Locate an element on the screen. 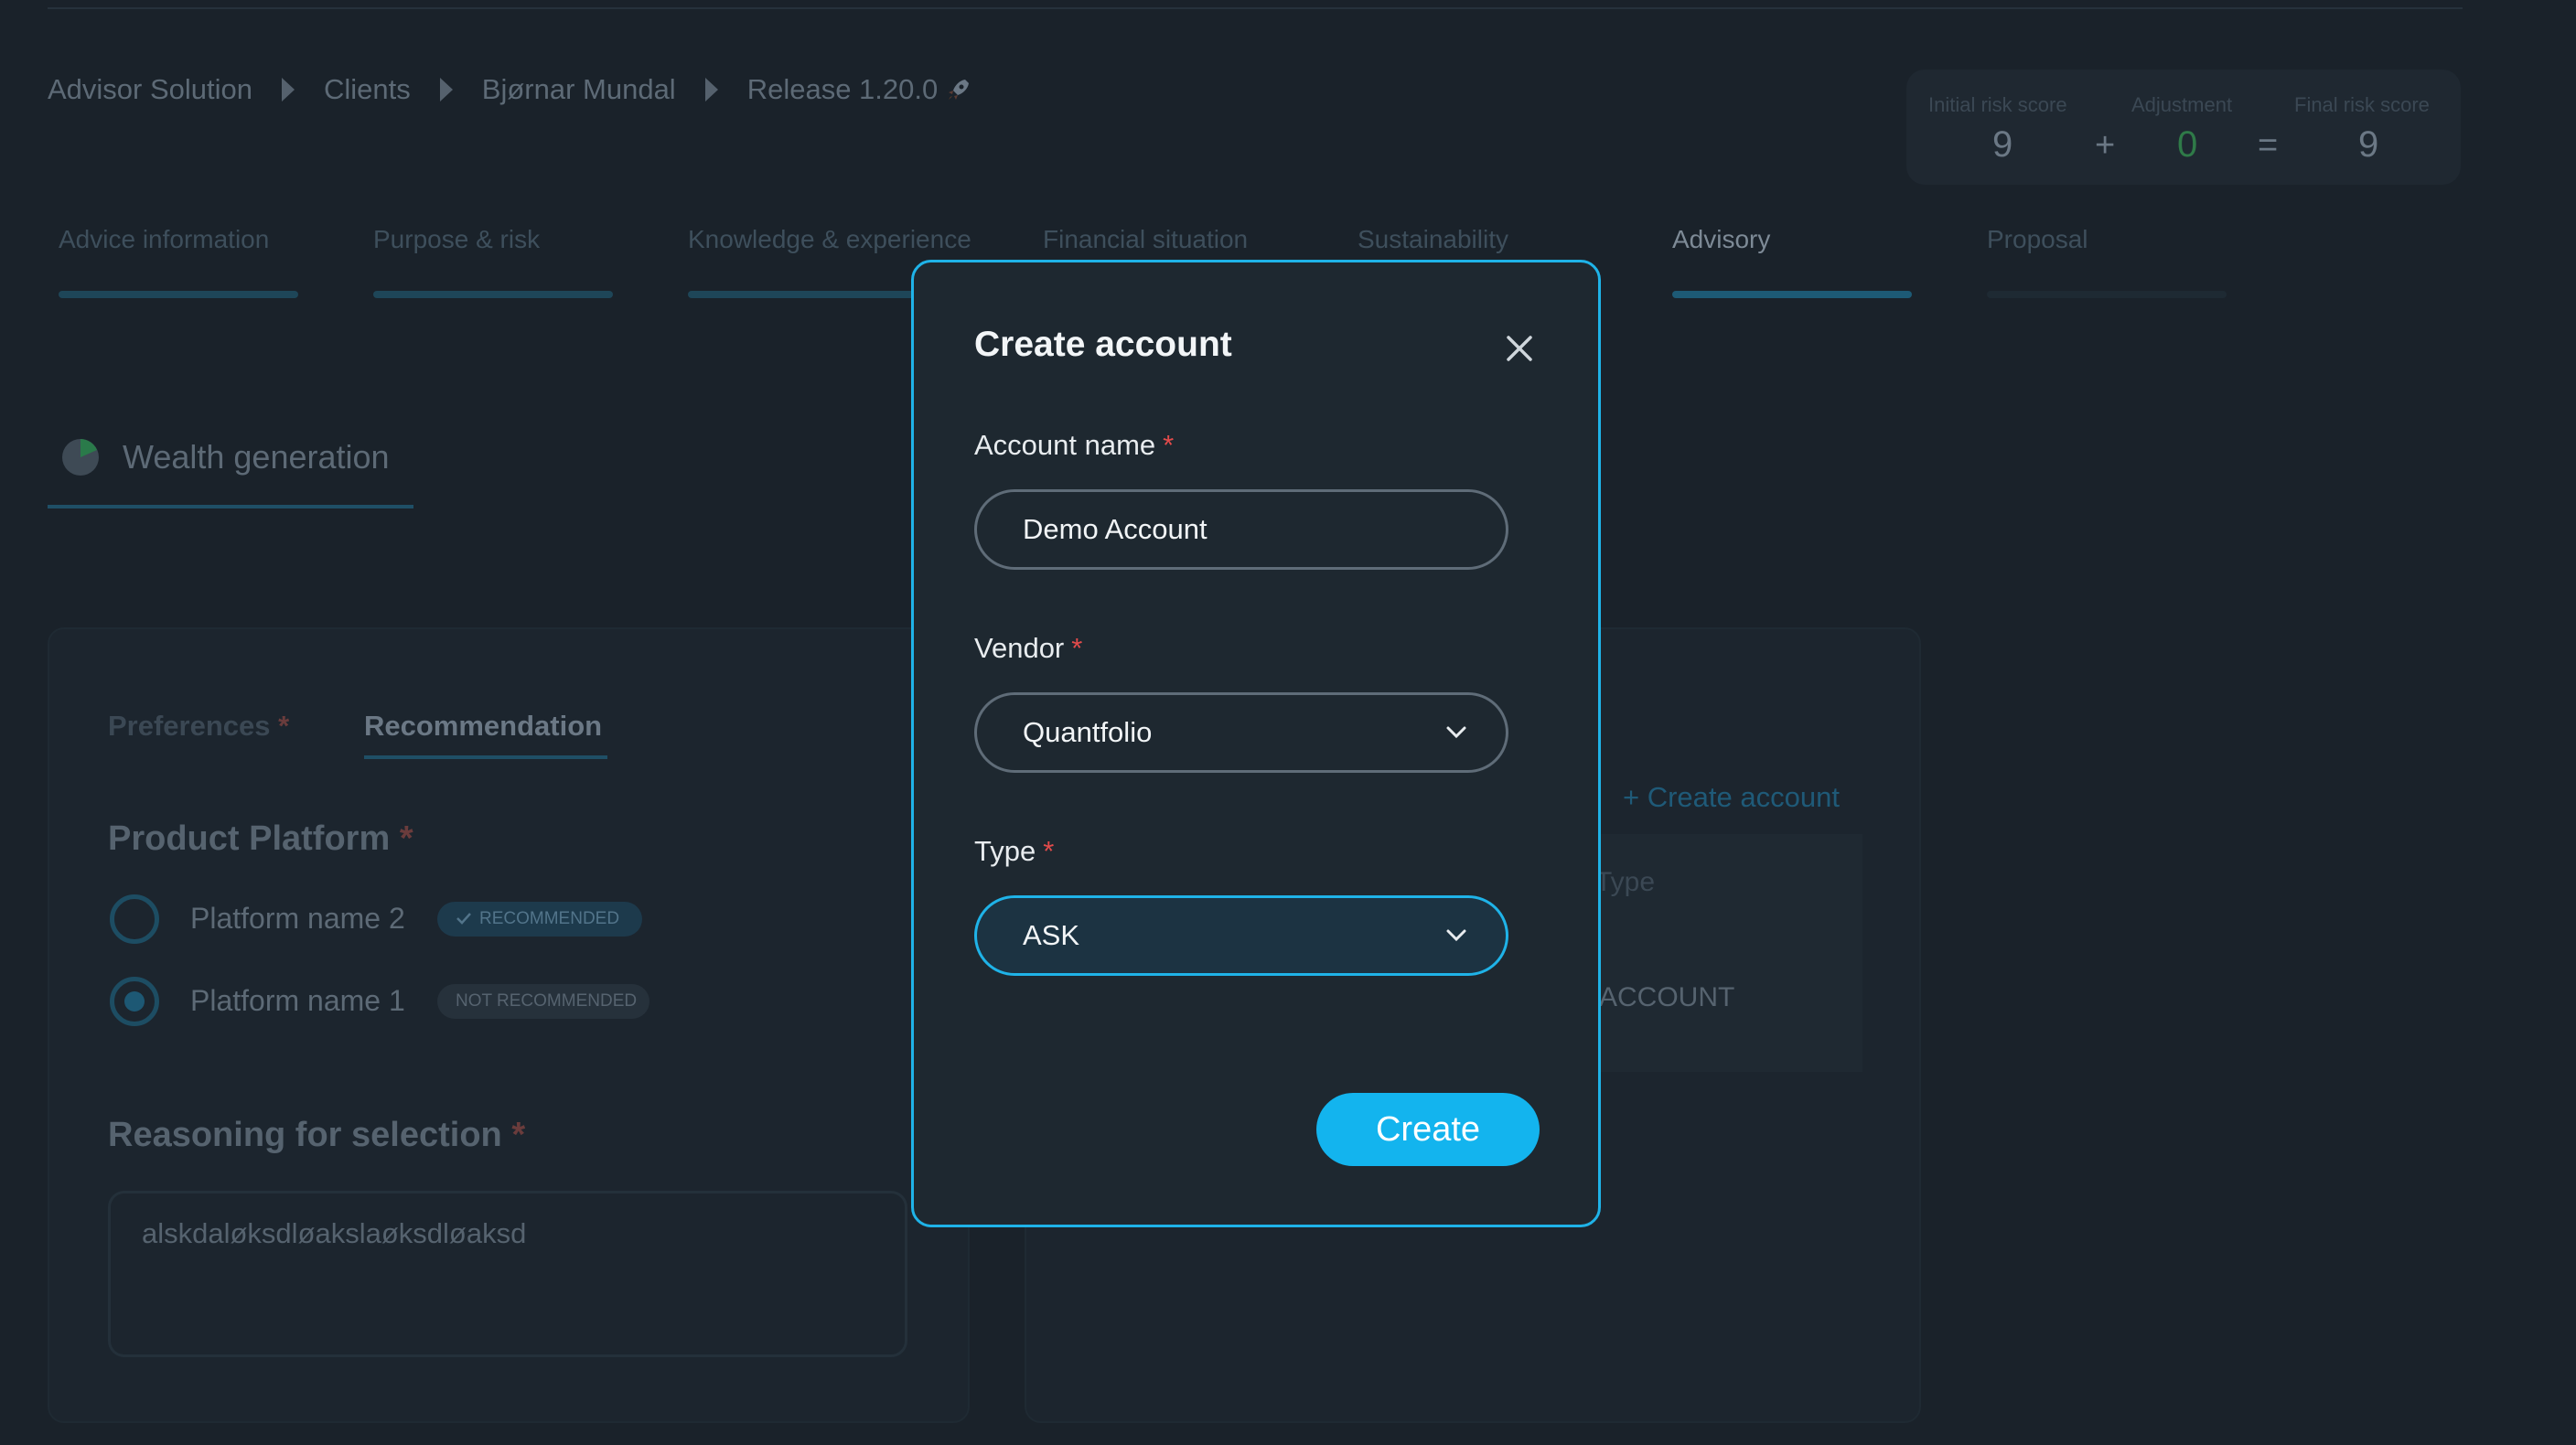 This screenshot has height=1445, width=2576. tab-sustainability: Sustainability is located at coordinates (1433, 239).